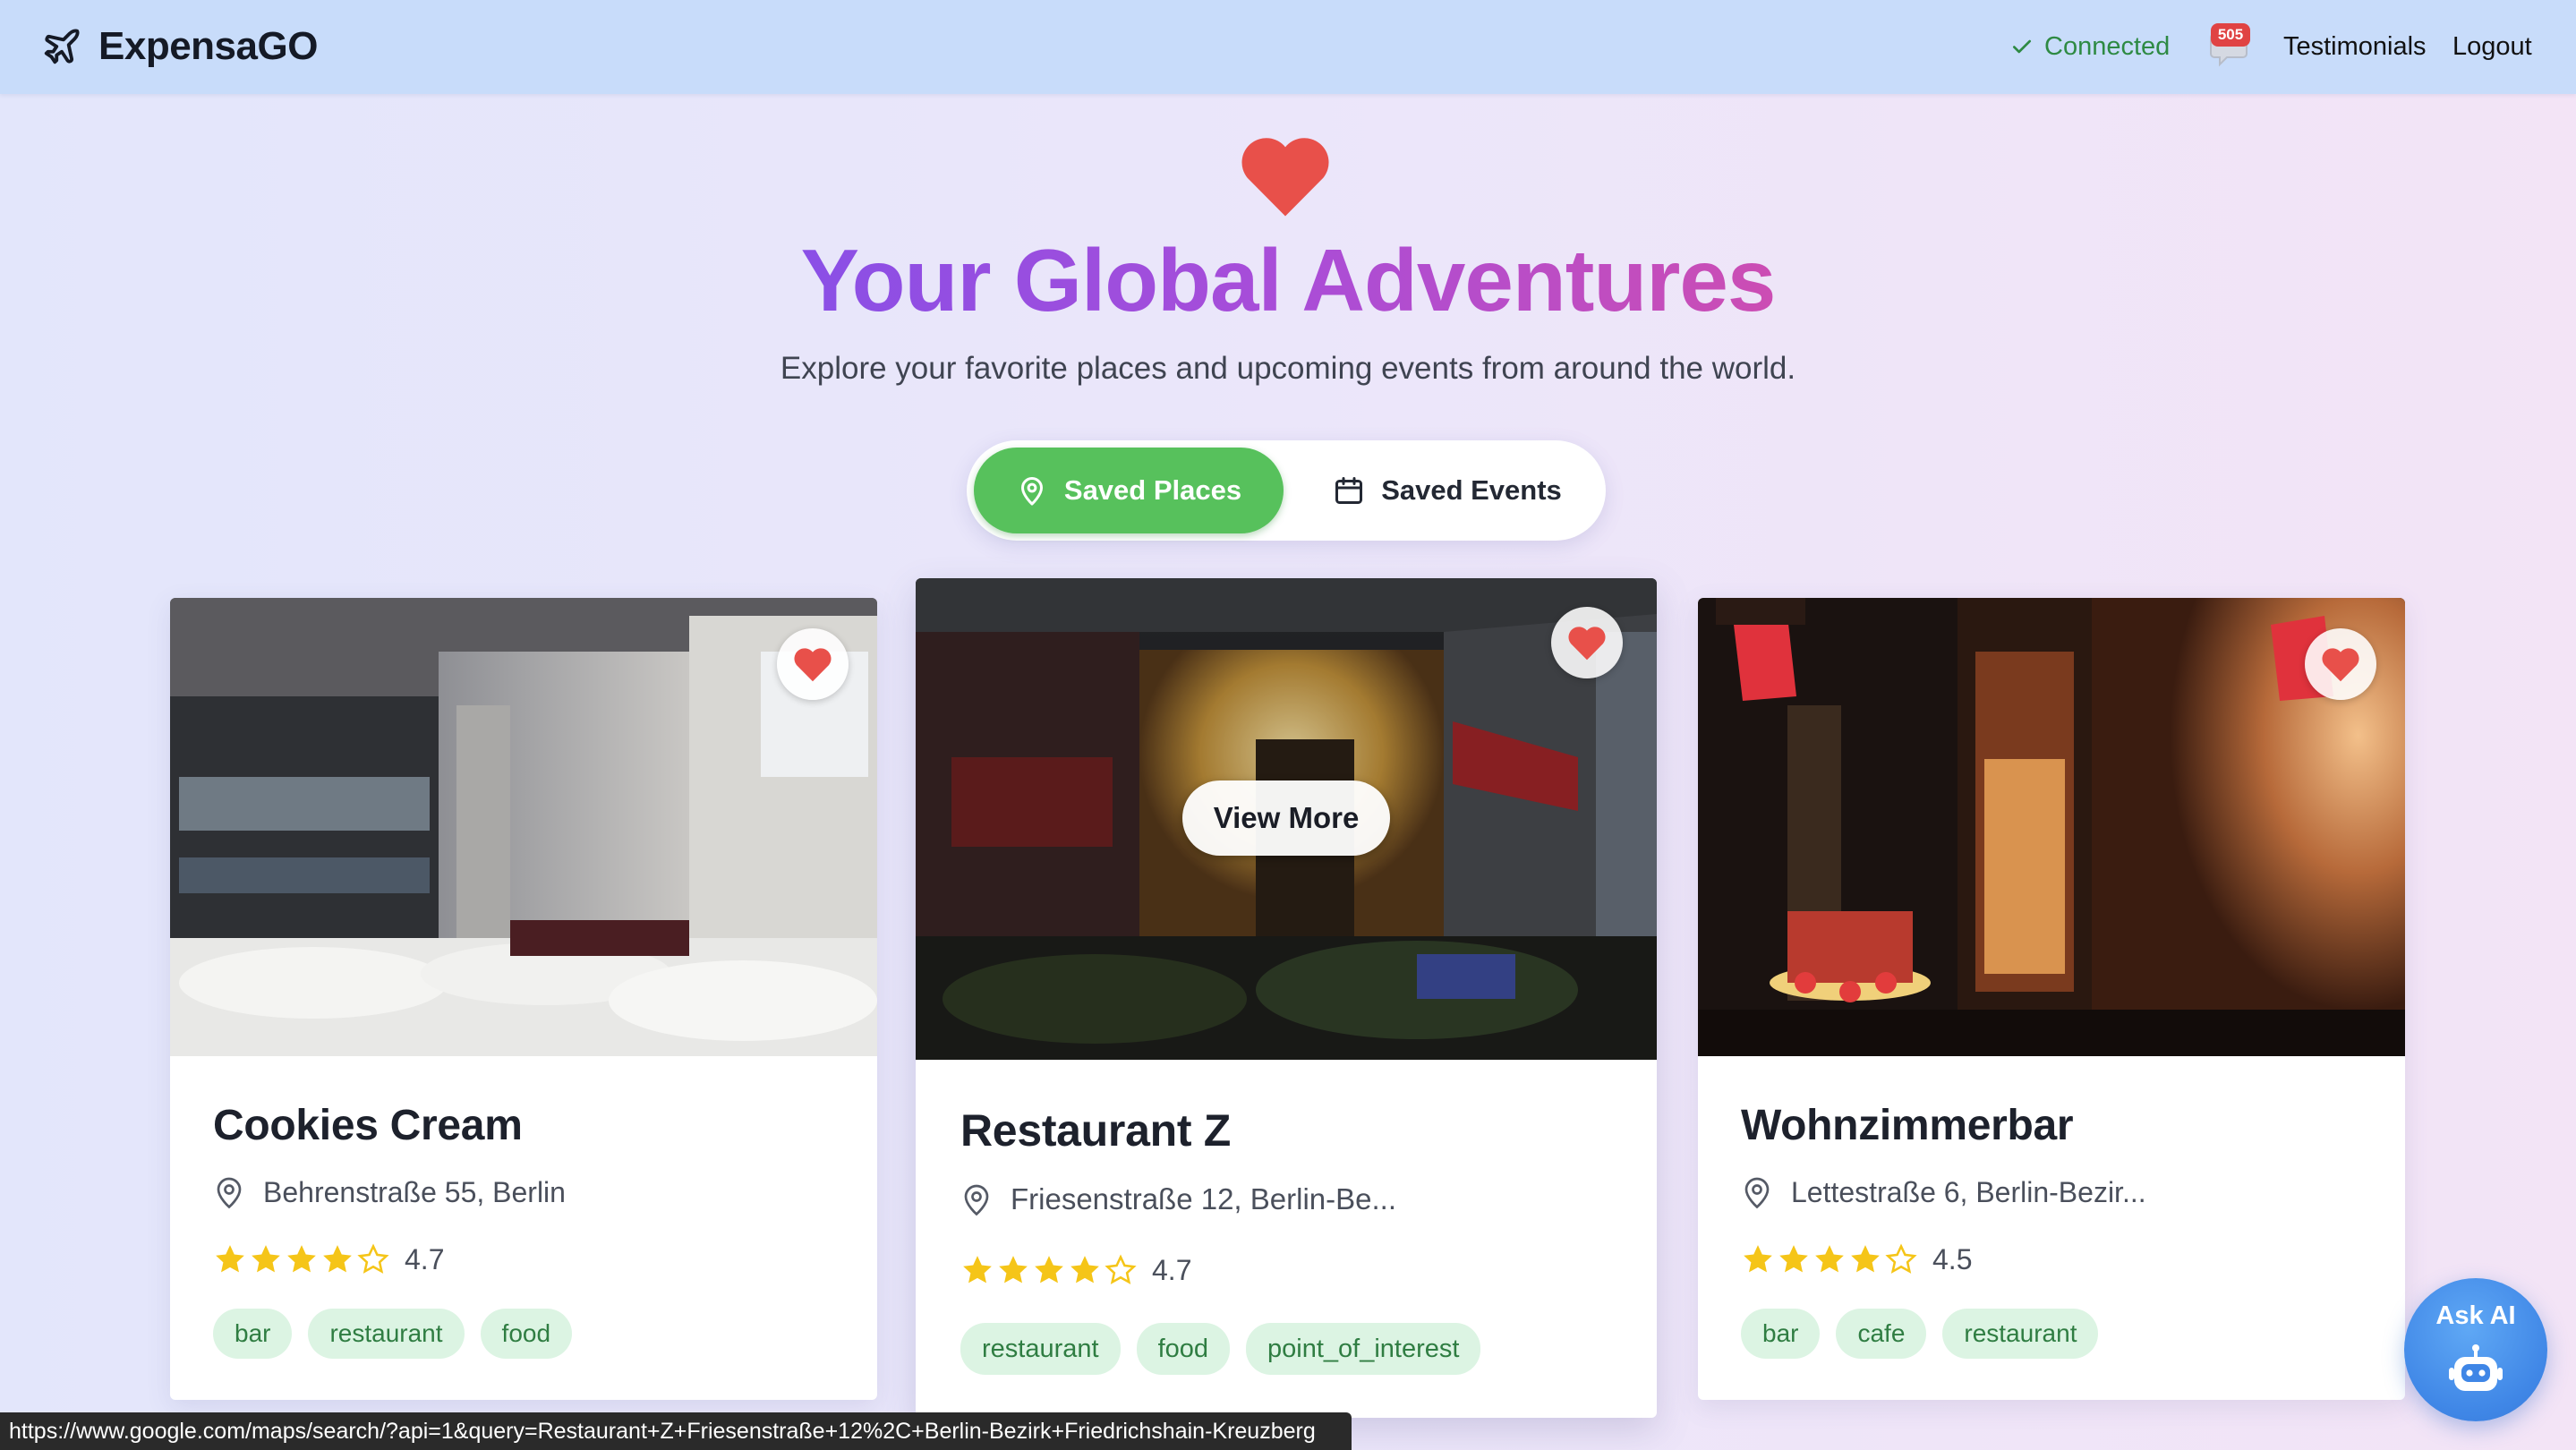  Describe the element at coordinates (208, 46) in the screenshot. I see `brand-name: ExpensaGO` at that location.